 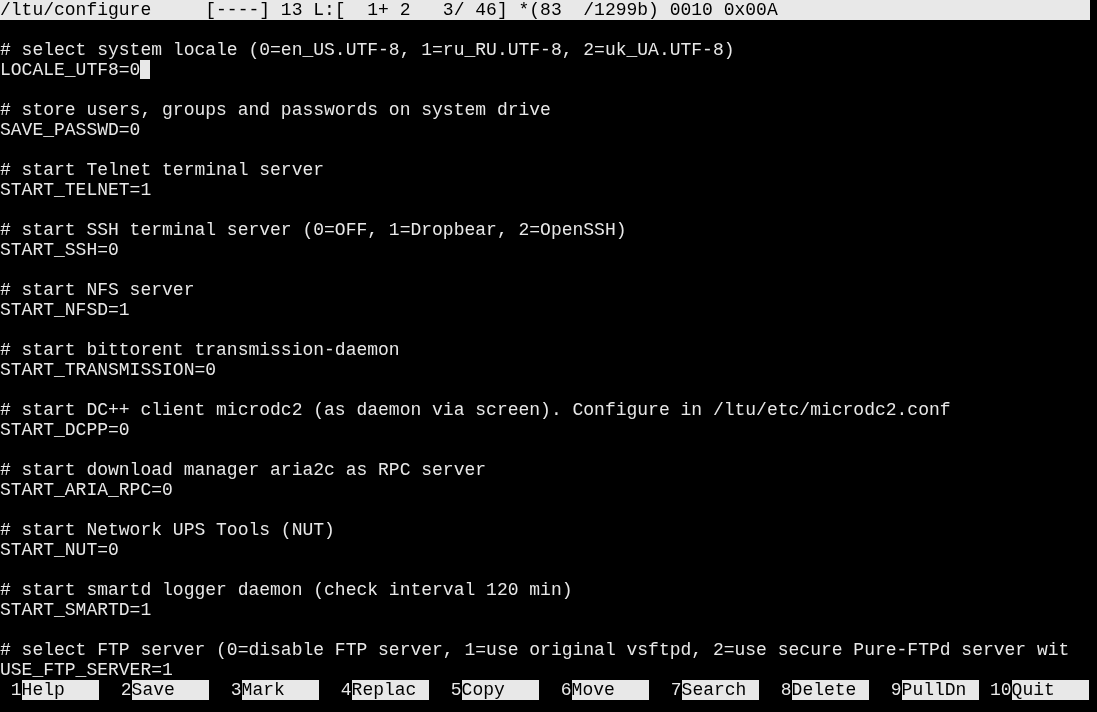 What do you see at coordinates (1050, 690) in the screenshot?
I see `function-key-button: Quit` at bounding box center [1050, 690].